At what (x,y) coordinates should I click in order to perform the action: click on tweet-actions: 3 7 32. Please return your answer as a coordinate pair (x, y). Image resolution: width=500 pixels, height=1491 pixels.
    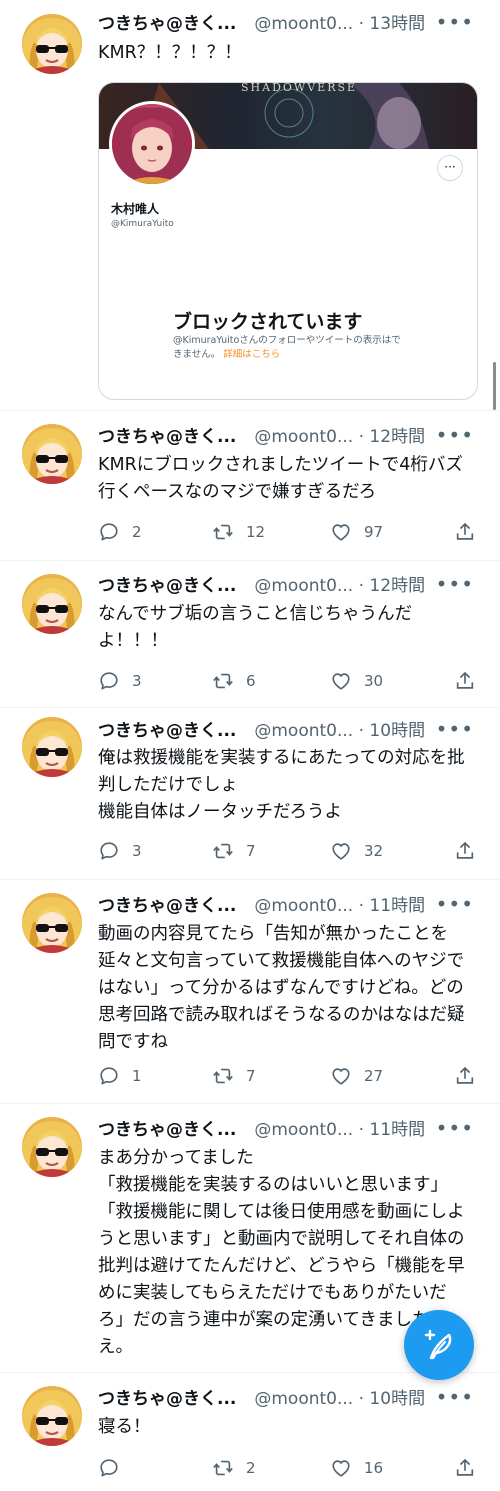
    Looking at the image, I should click on (288, 851).